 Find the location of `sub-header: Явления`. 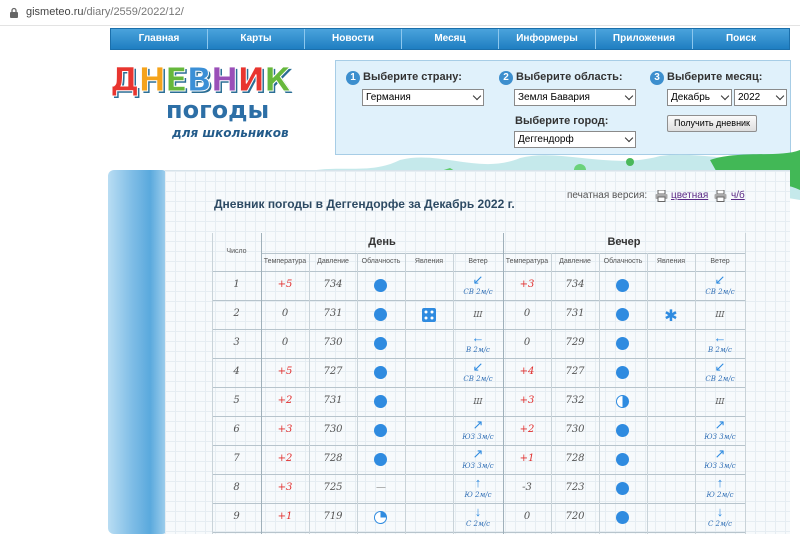

sub-header: Явления is located at coordinates (429, 261).